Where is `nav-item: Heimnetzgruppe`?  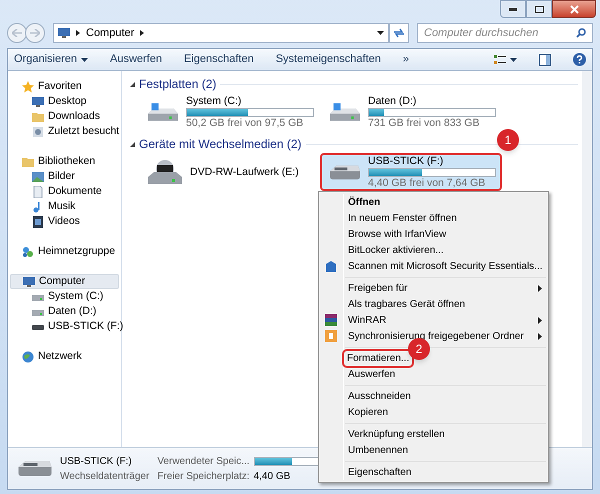 nav-item: Heimnetzgruppe is located at coordinates (64, 251).